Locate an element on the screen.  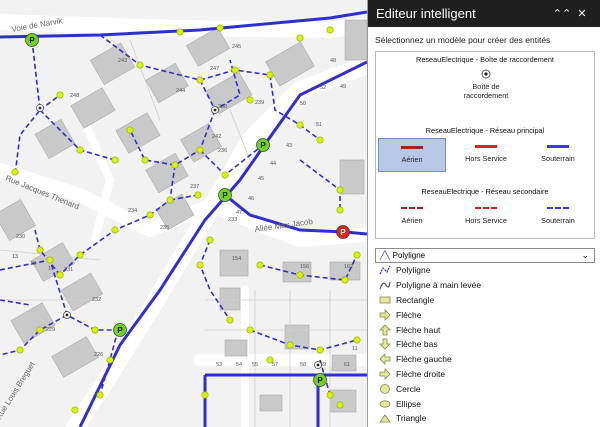
template-secondary-underground: Souterrain is located at coordinates (558, 212).